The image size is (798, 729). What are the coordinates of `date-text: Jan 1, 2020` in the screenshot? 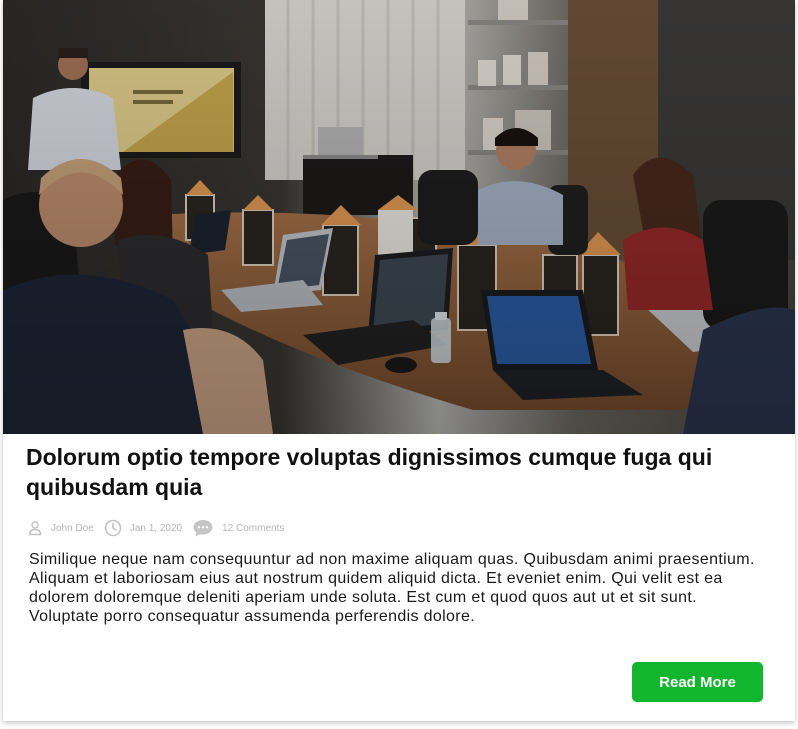 It's located at (156, 528).